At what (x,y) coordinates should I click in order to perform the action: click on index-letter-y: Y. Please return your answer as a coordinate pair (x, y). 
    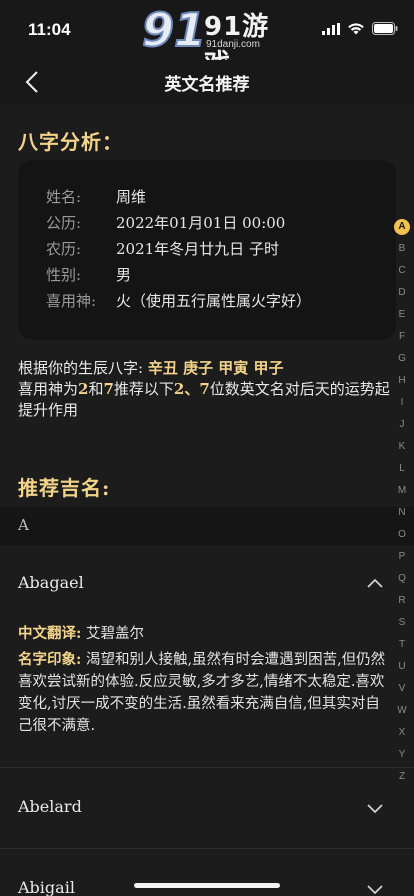
    Looking at the image, I should click on (402, 755).